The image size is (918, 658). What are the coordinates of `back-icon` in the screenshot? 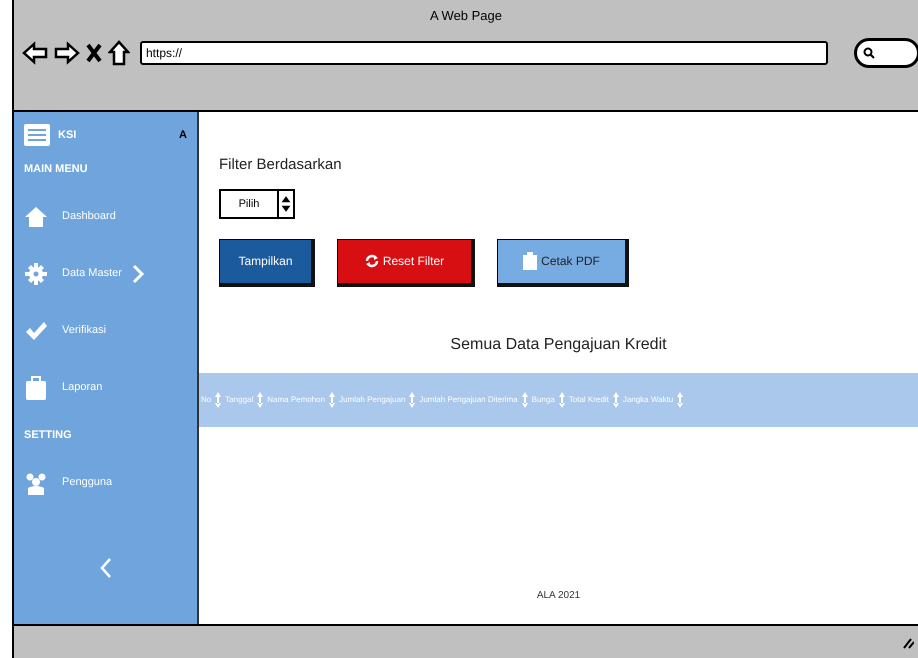 It's located at (35, 53).